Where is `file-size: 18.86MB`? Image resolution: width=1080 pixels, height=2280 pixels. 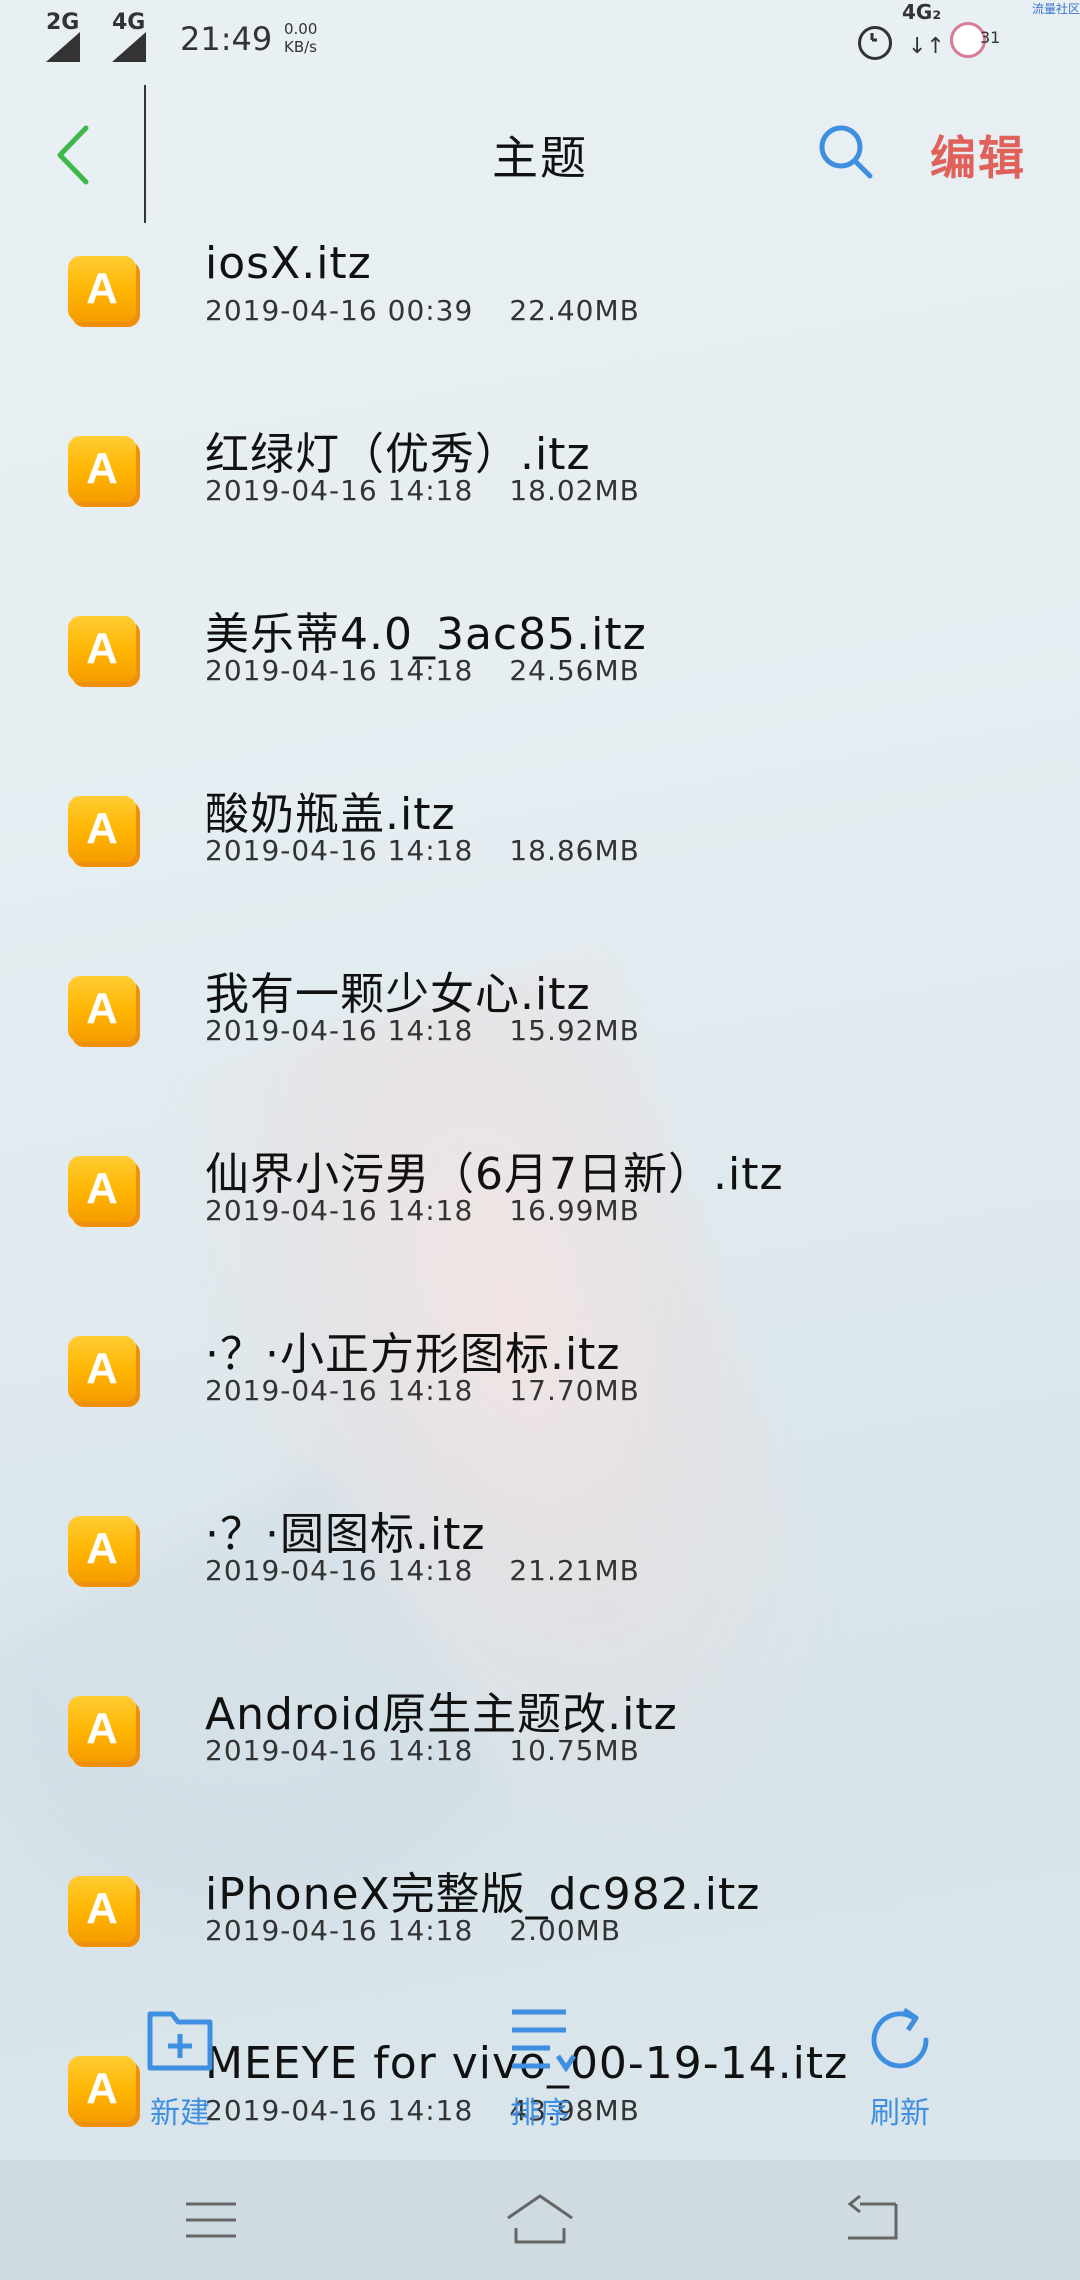
file-size: 18.86MB is located at coordinates (574, 850).